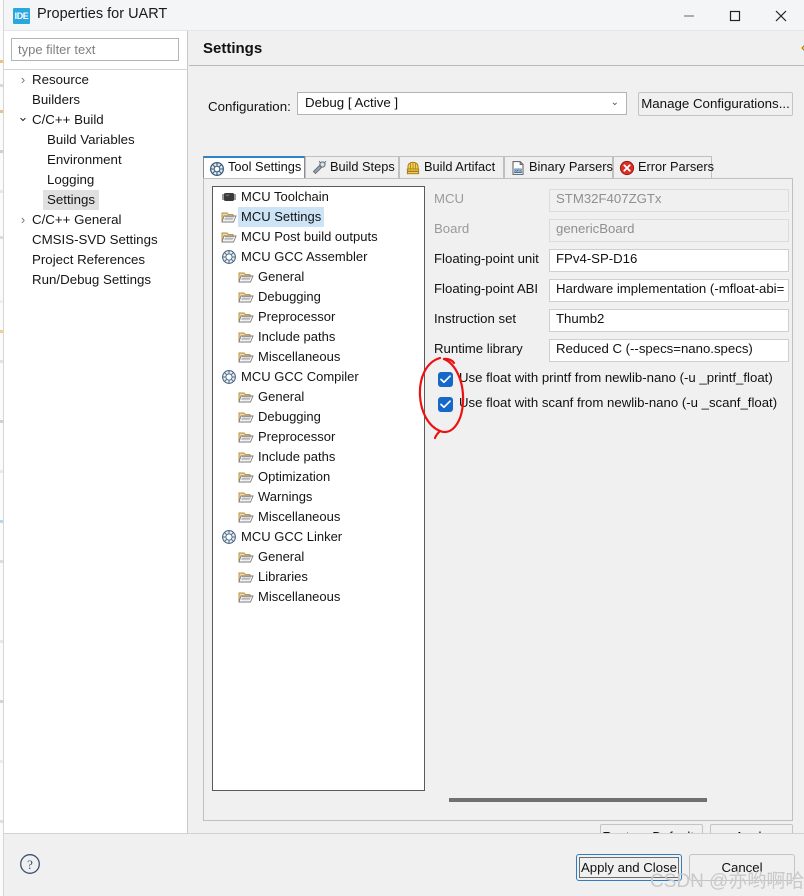  Describe the element at coordinates (609, 198) in the screenshot. I see `field-value: STM32F407ZGTx` at that location.